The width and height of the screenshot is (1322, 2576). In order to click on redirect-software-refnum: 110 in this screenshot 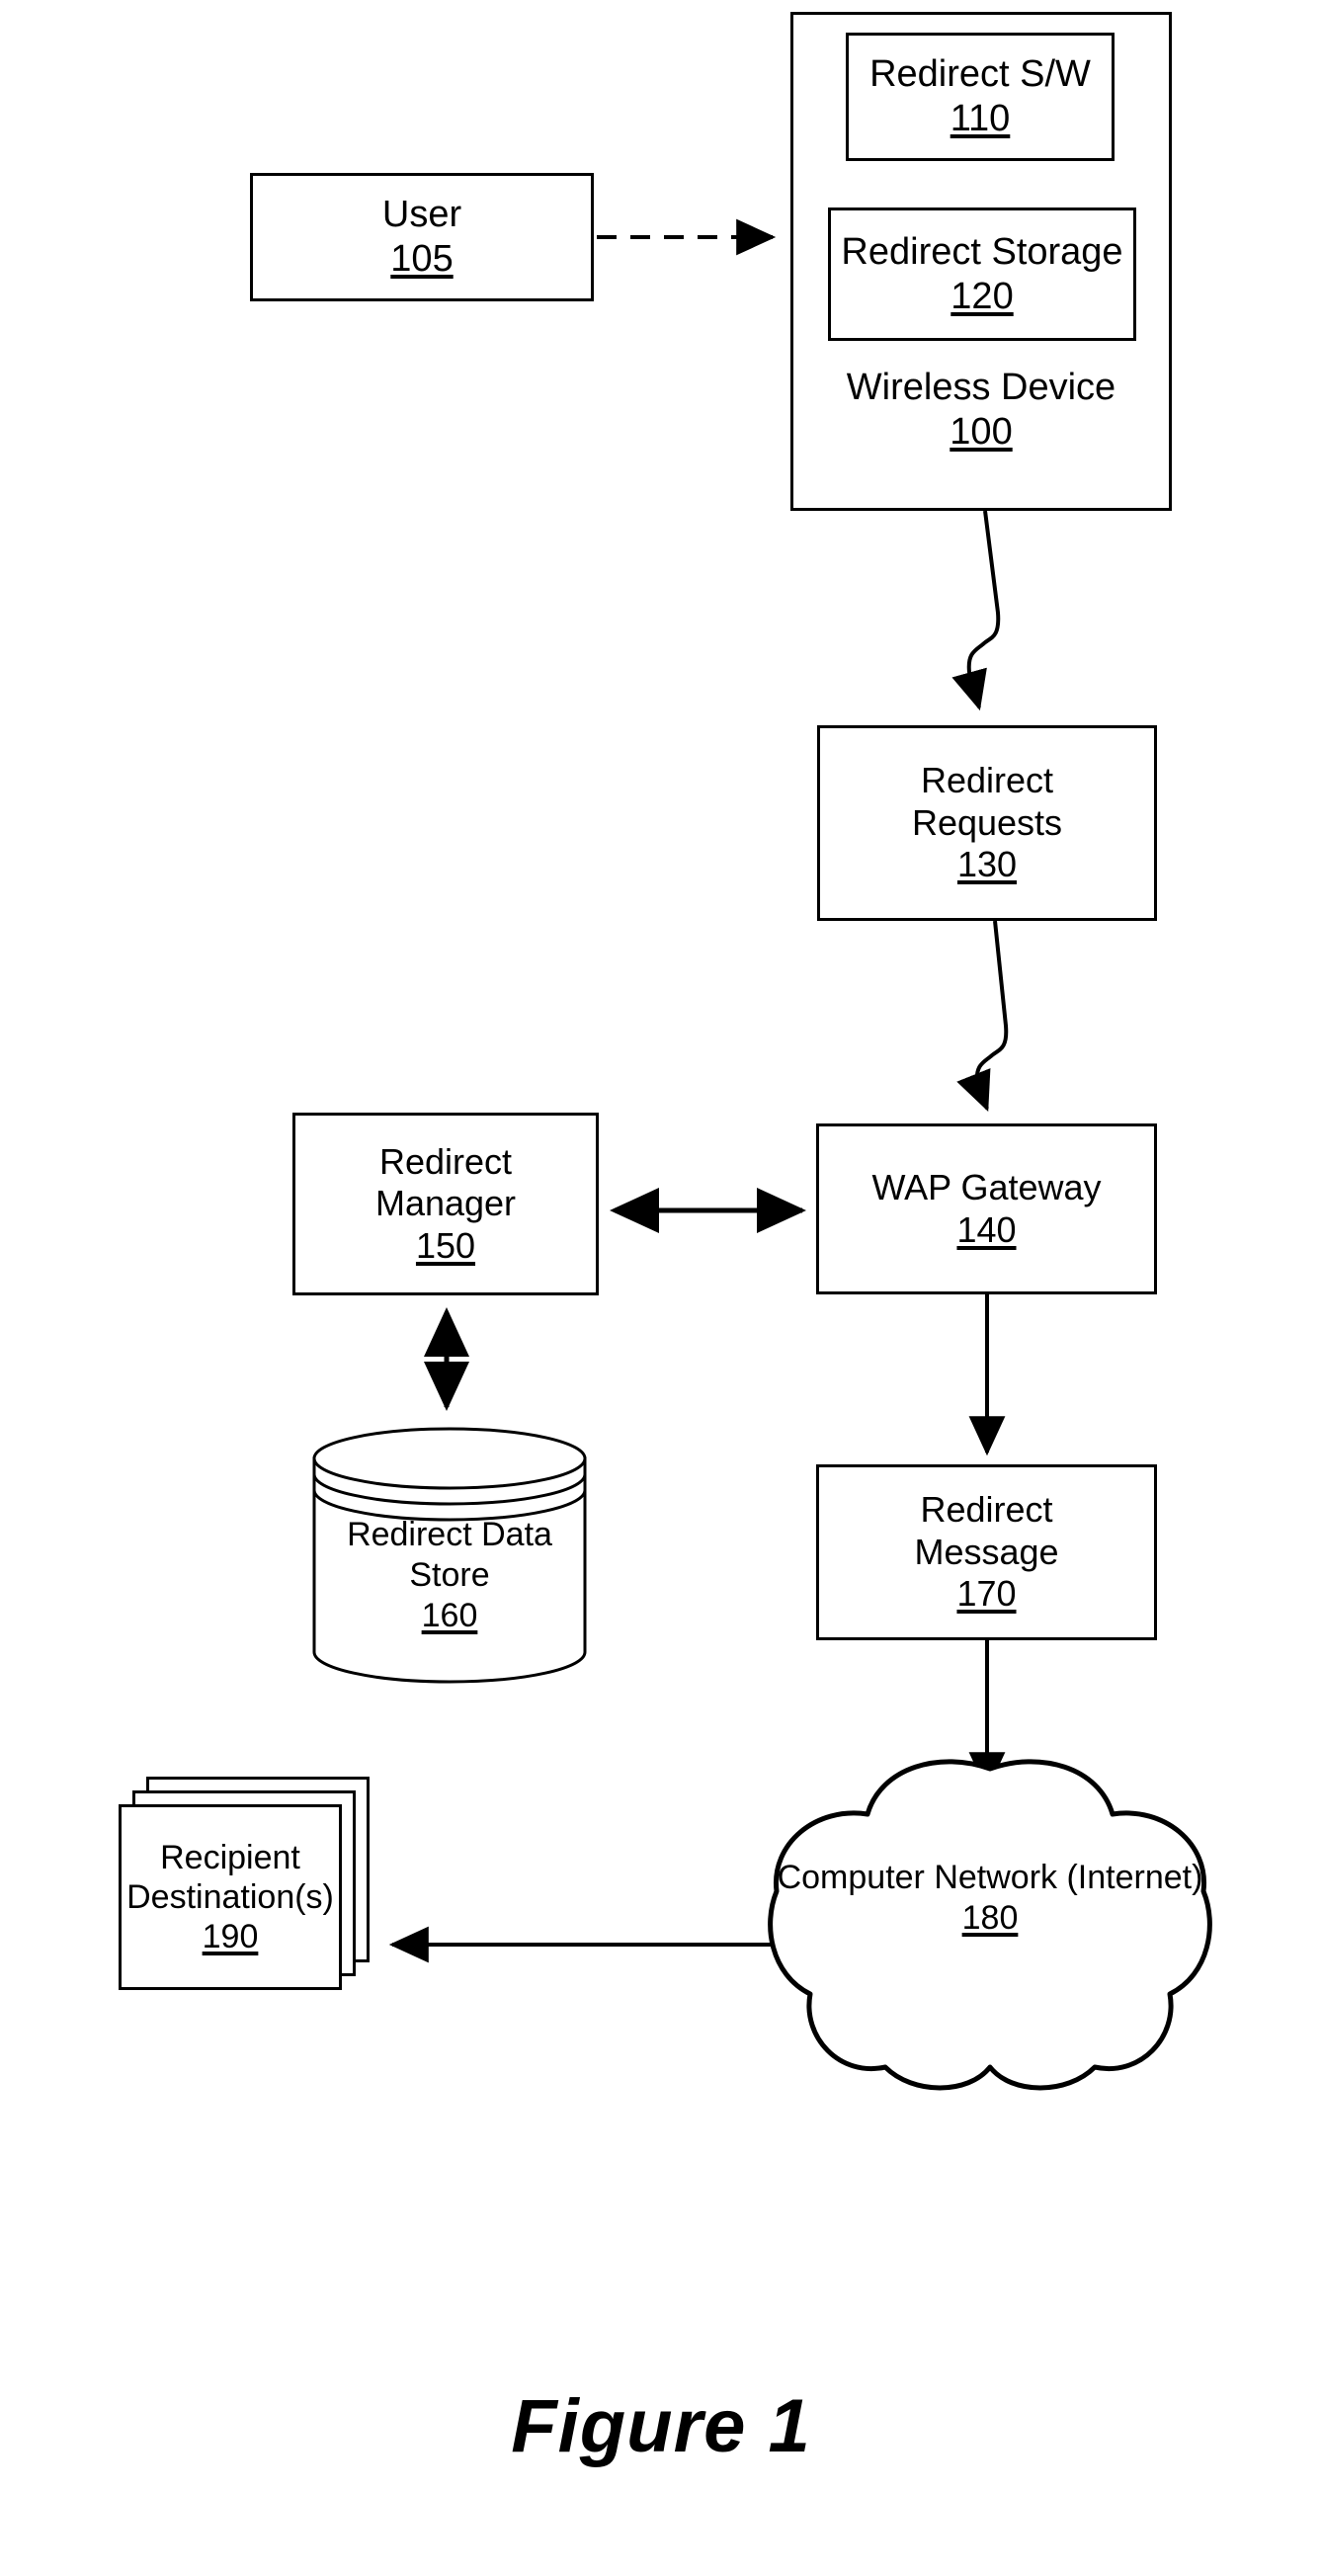, I will do `click(980, 118)`.